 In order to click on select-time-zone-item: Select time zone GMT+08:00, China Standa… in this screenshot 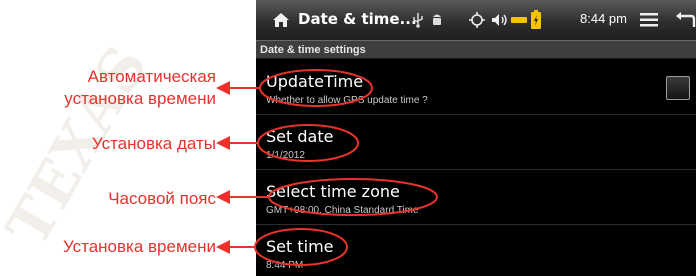, I will do `click(476, 197)`.